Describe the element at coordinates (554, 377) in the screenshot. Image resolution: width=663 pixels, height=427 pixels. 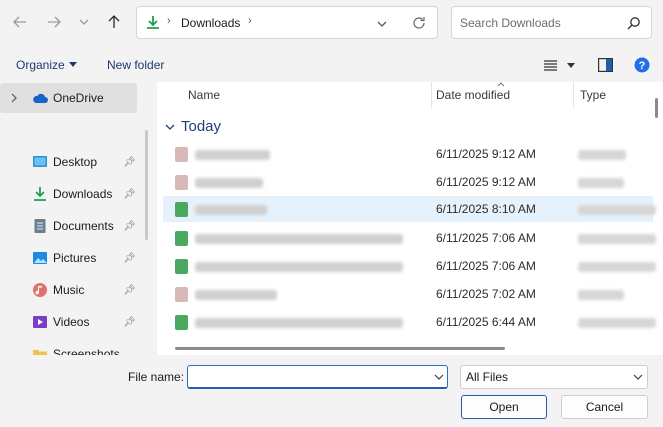
I see `file-type-select: All Files` at that location.